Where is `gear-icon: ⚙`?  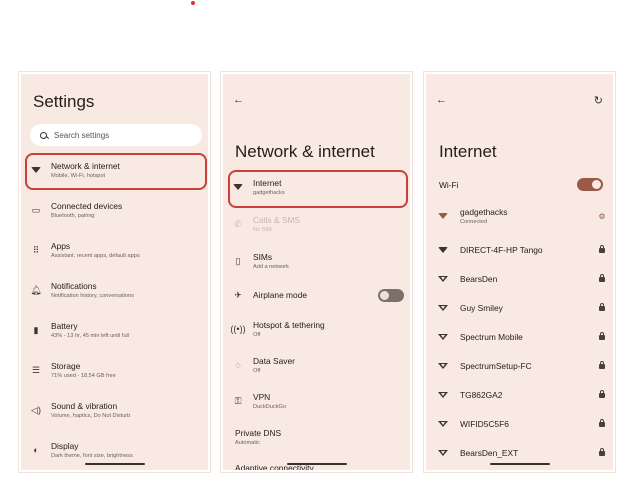 gear-icon: ⚙ is located at coordinates (602, 216).